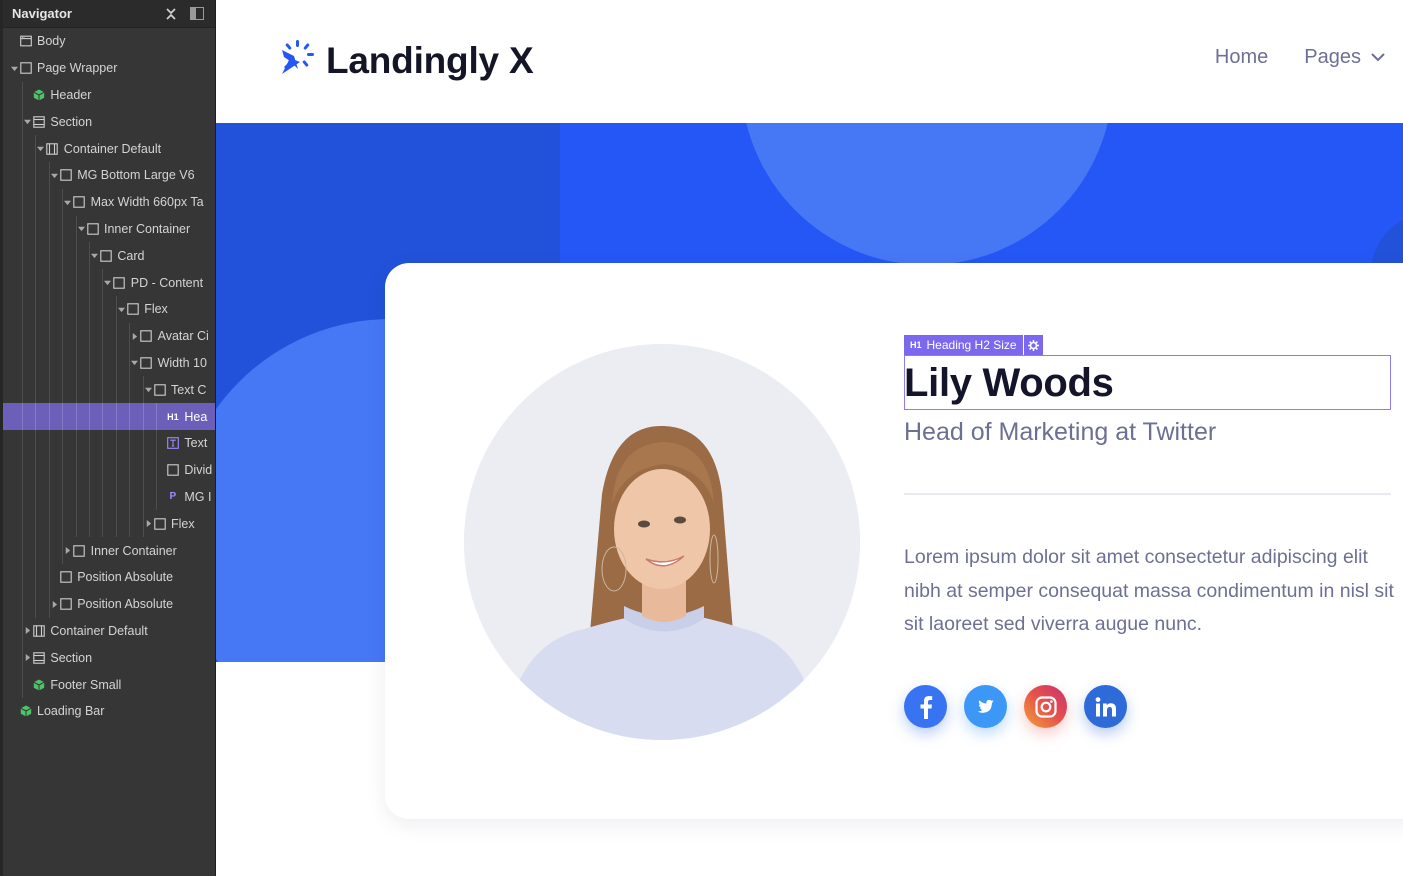 This screenshot has width=1403, height=876. What do you see at coordinates (71, 121) in the screenshot?
I see `navigator-item-label: Section` at bounding box center [71, 121].